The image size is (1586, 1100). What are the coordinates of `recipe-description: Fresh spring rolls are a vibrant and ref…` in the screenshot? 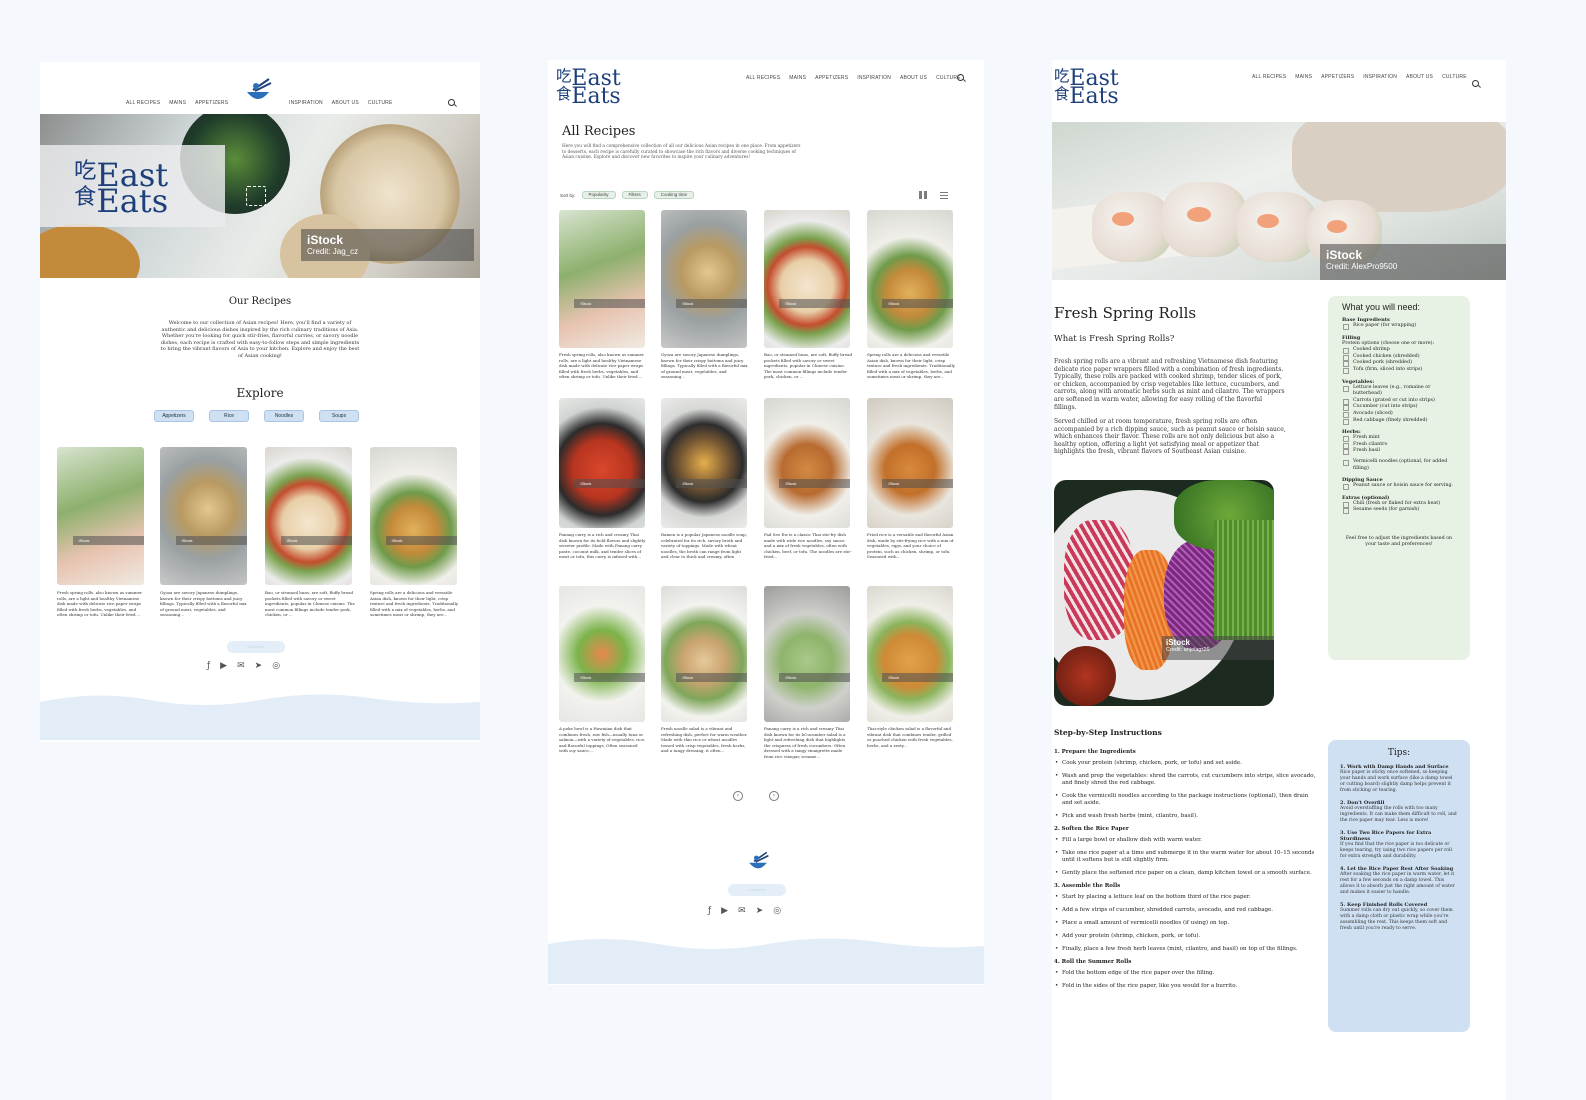 It's located at (1169, 384).